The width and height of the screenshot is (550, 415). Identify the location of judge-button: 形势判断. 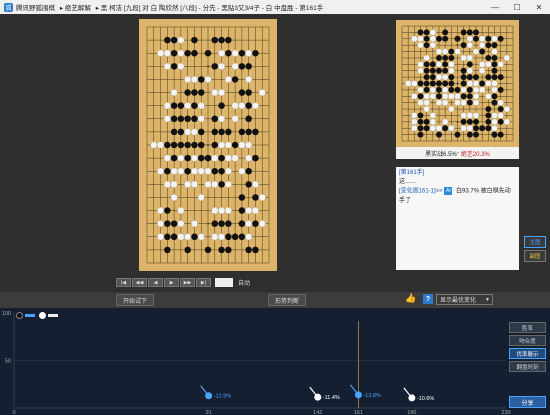
(287, 300).